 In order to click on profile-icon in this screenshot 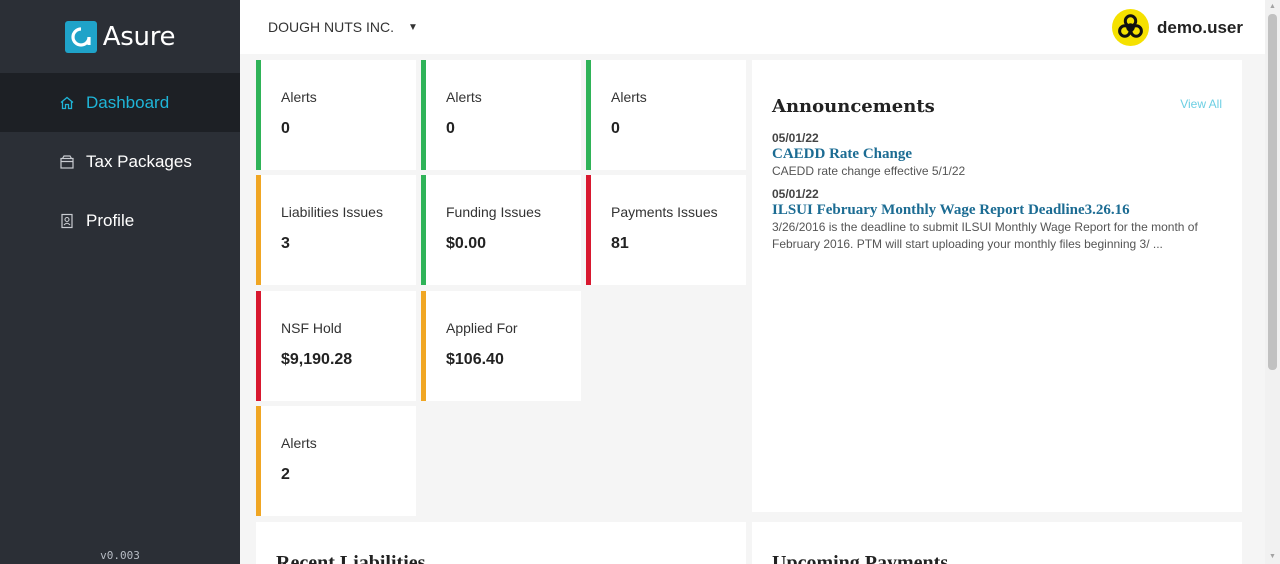, I will do `click(67, 221)`.